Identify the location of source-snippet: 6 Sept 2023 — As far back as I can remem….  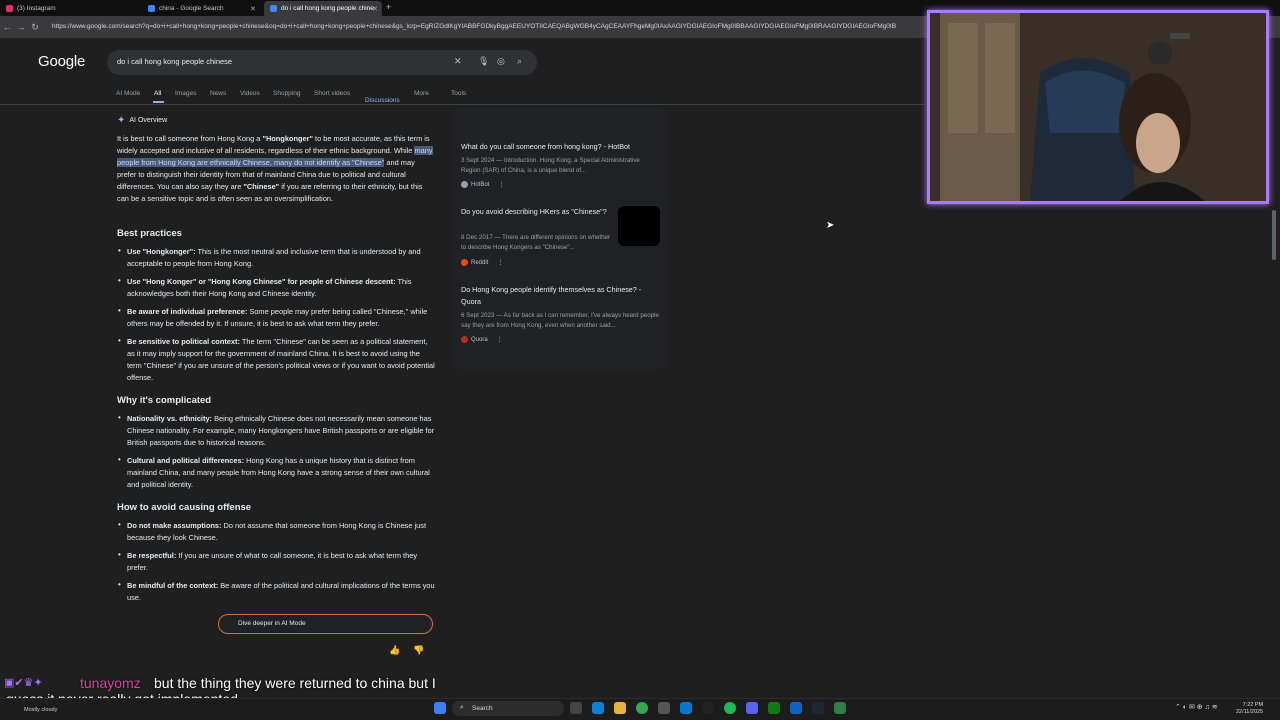
(560, 320).